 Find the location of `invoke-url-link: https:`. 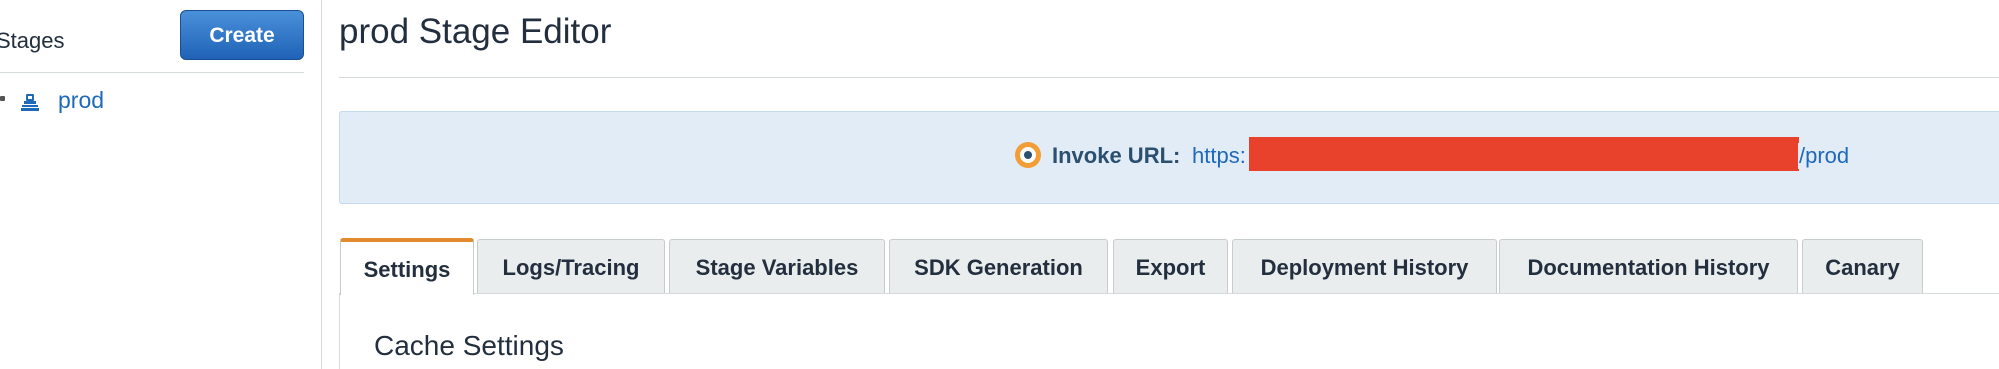

invoke-url-link: https: is located at coordinates (1219, 156).